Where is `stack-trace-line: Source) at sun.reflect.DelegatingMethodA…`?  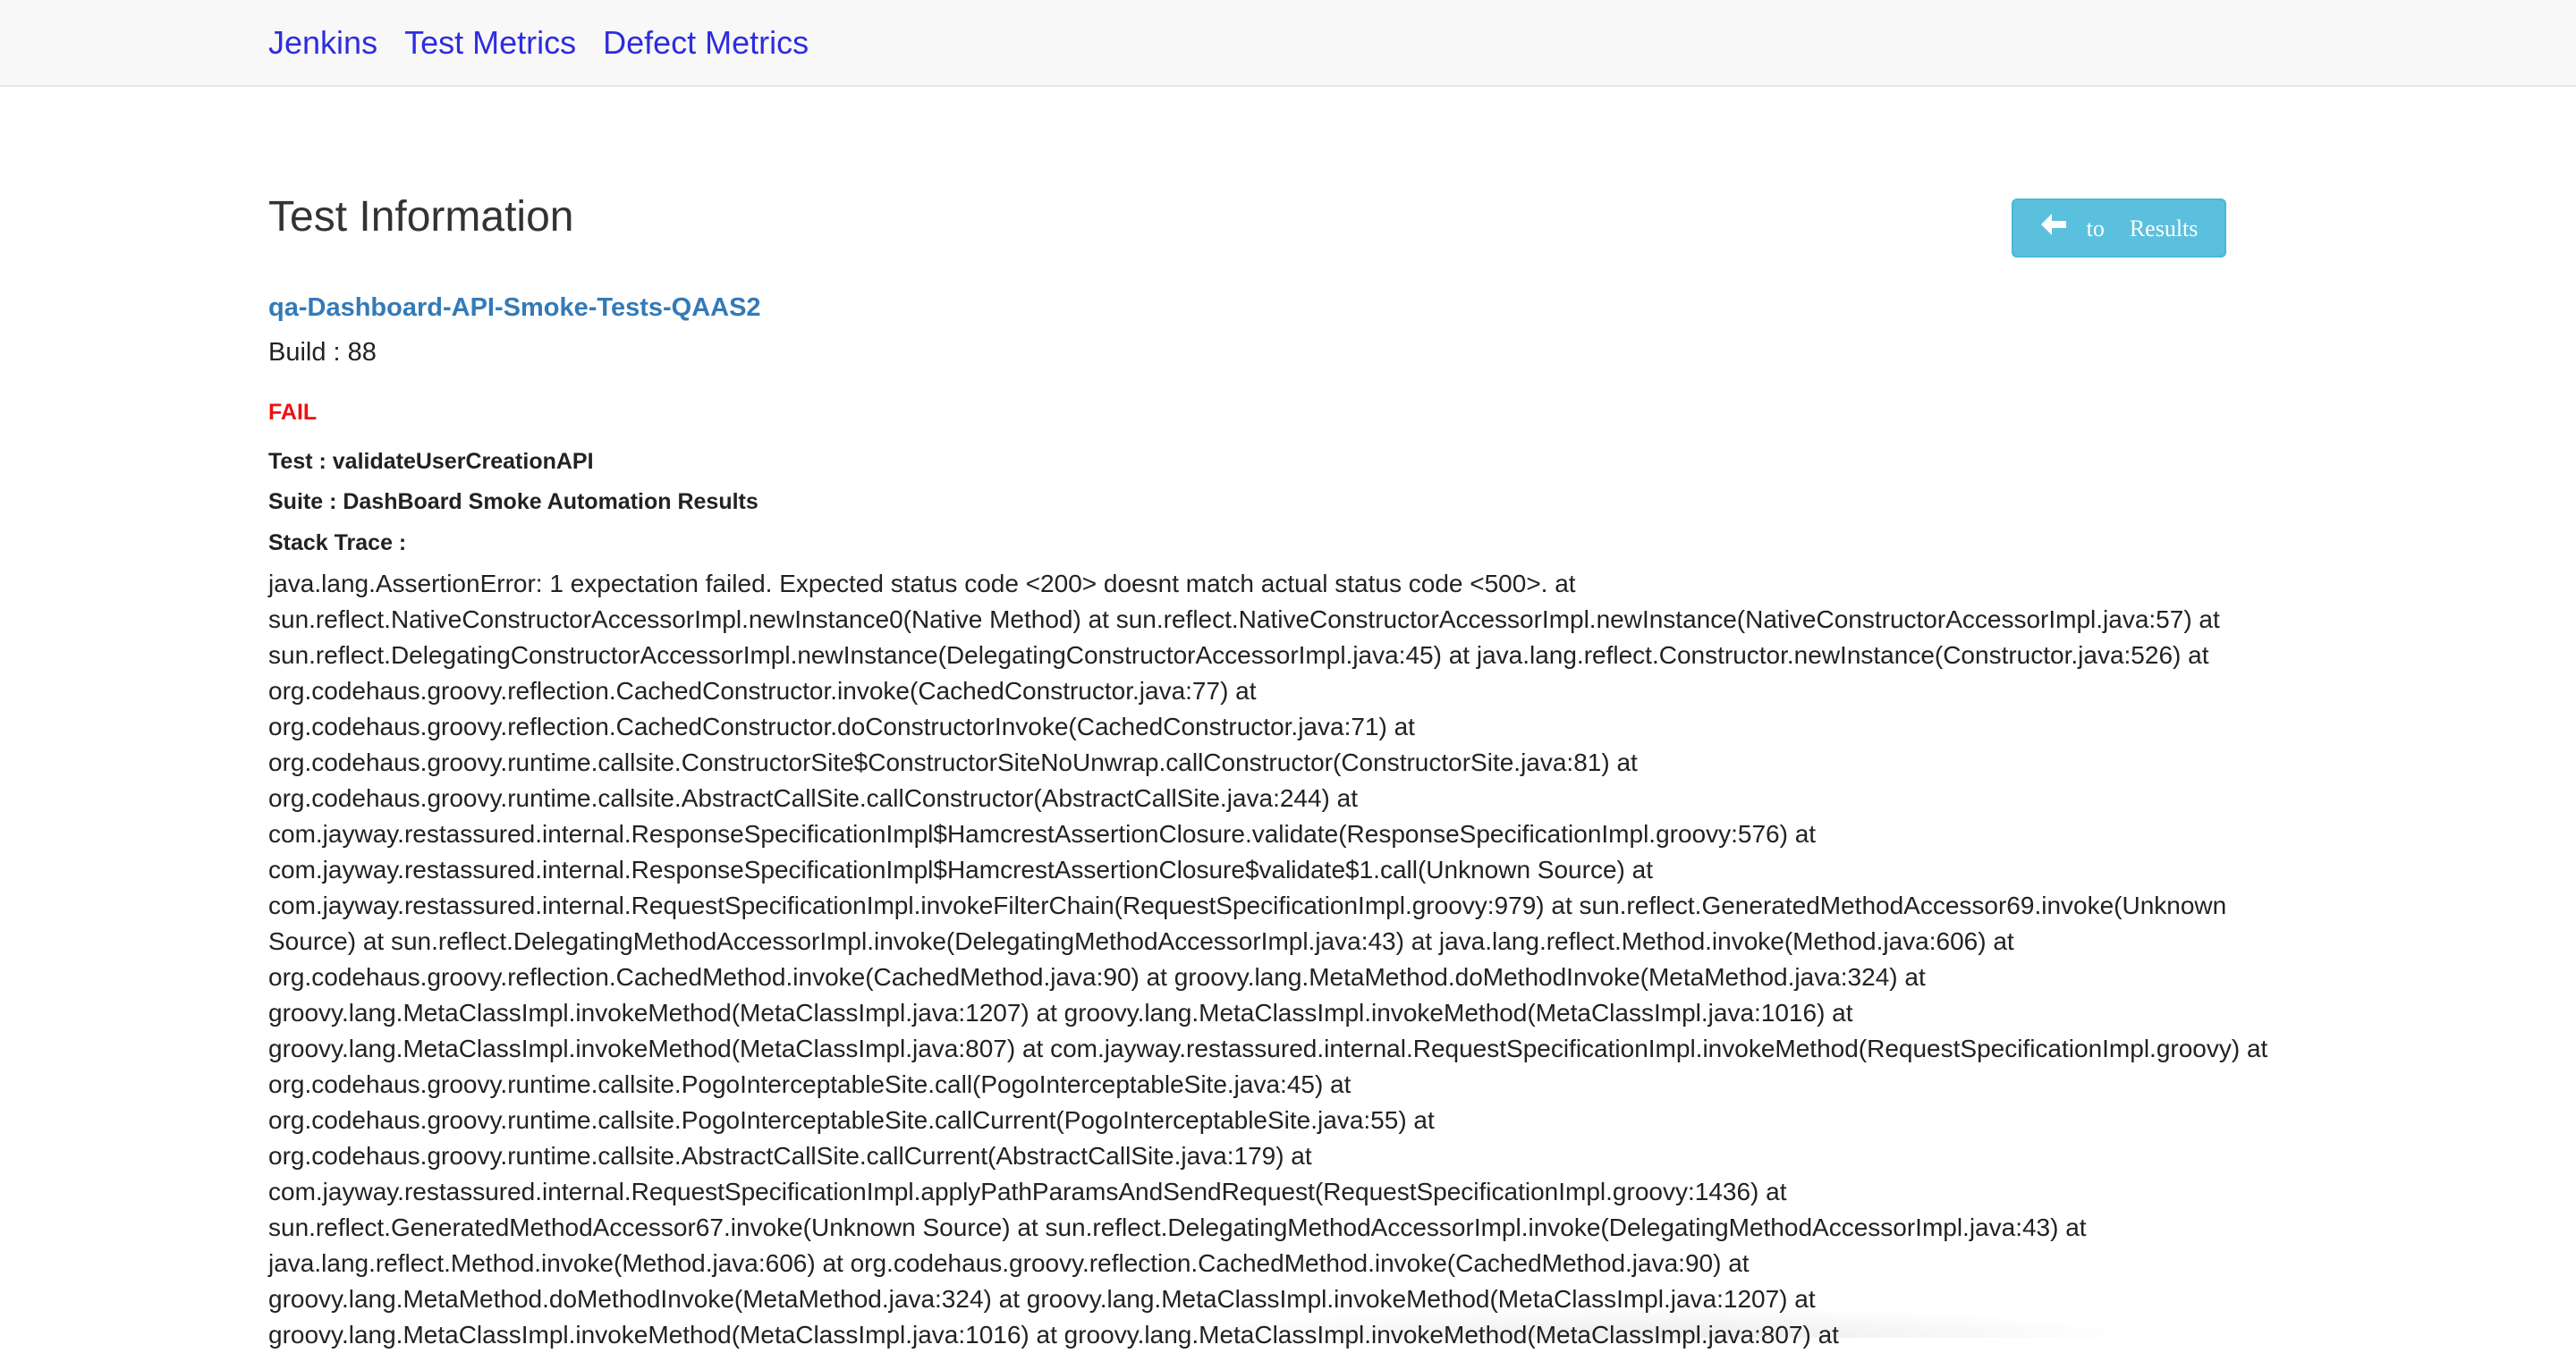 stack-trace-line: Source) at sun.reflect.DelegatingMethodA… is located at coordinates (1141, 941).